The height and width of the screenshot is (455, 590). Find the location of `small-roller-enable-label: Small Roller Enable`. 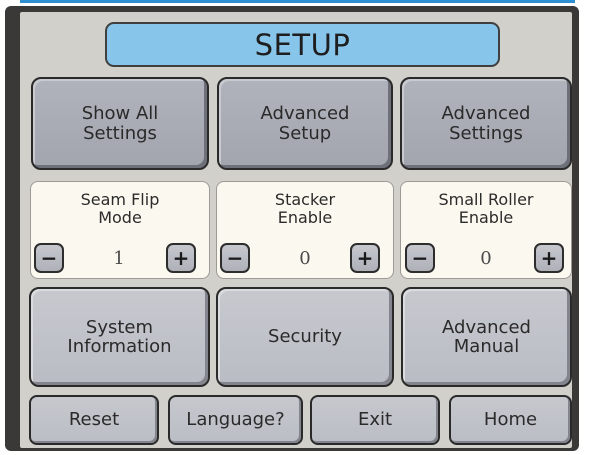

small-roller-enable-label: Small Roller Enable is located at coordinates (486, 208).